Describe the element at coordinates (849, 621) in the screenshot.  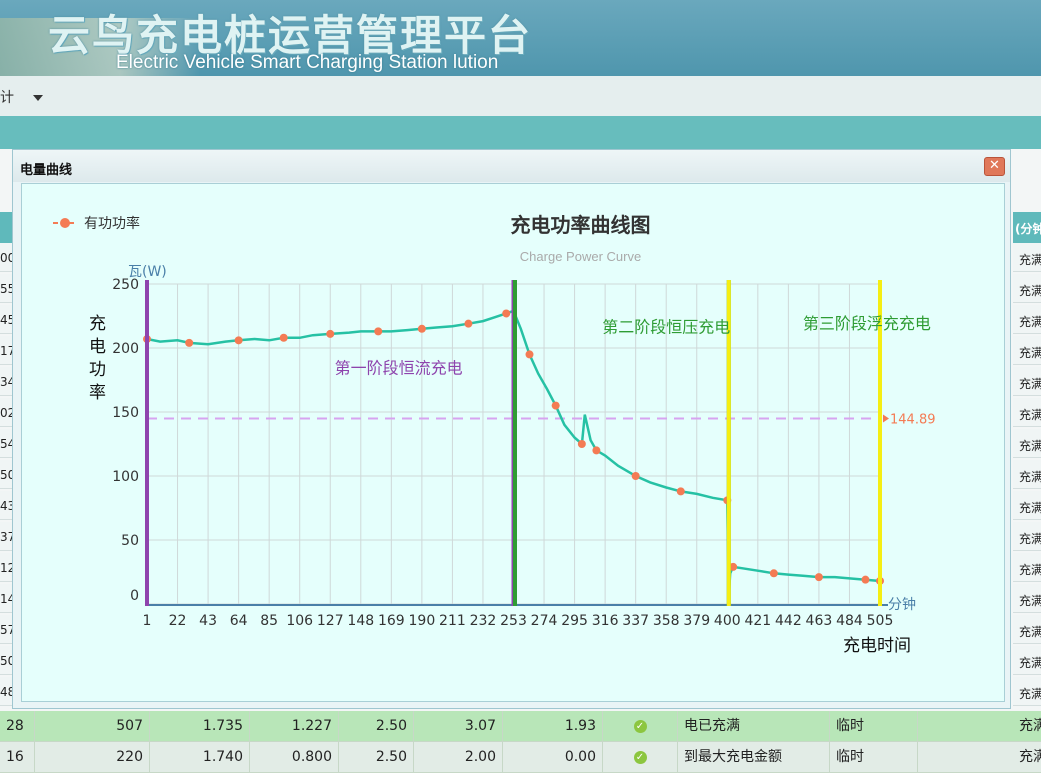
I see `x-tick-label: 484` at that location.